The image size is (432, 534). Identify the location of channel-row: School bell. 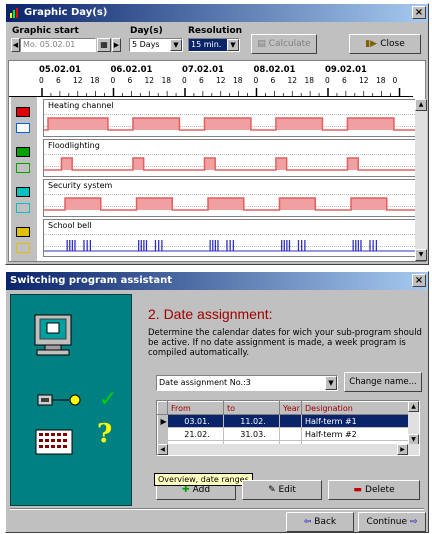
(229, 238).